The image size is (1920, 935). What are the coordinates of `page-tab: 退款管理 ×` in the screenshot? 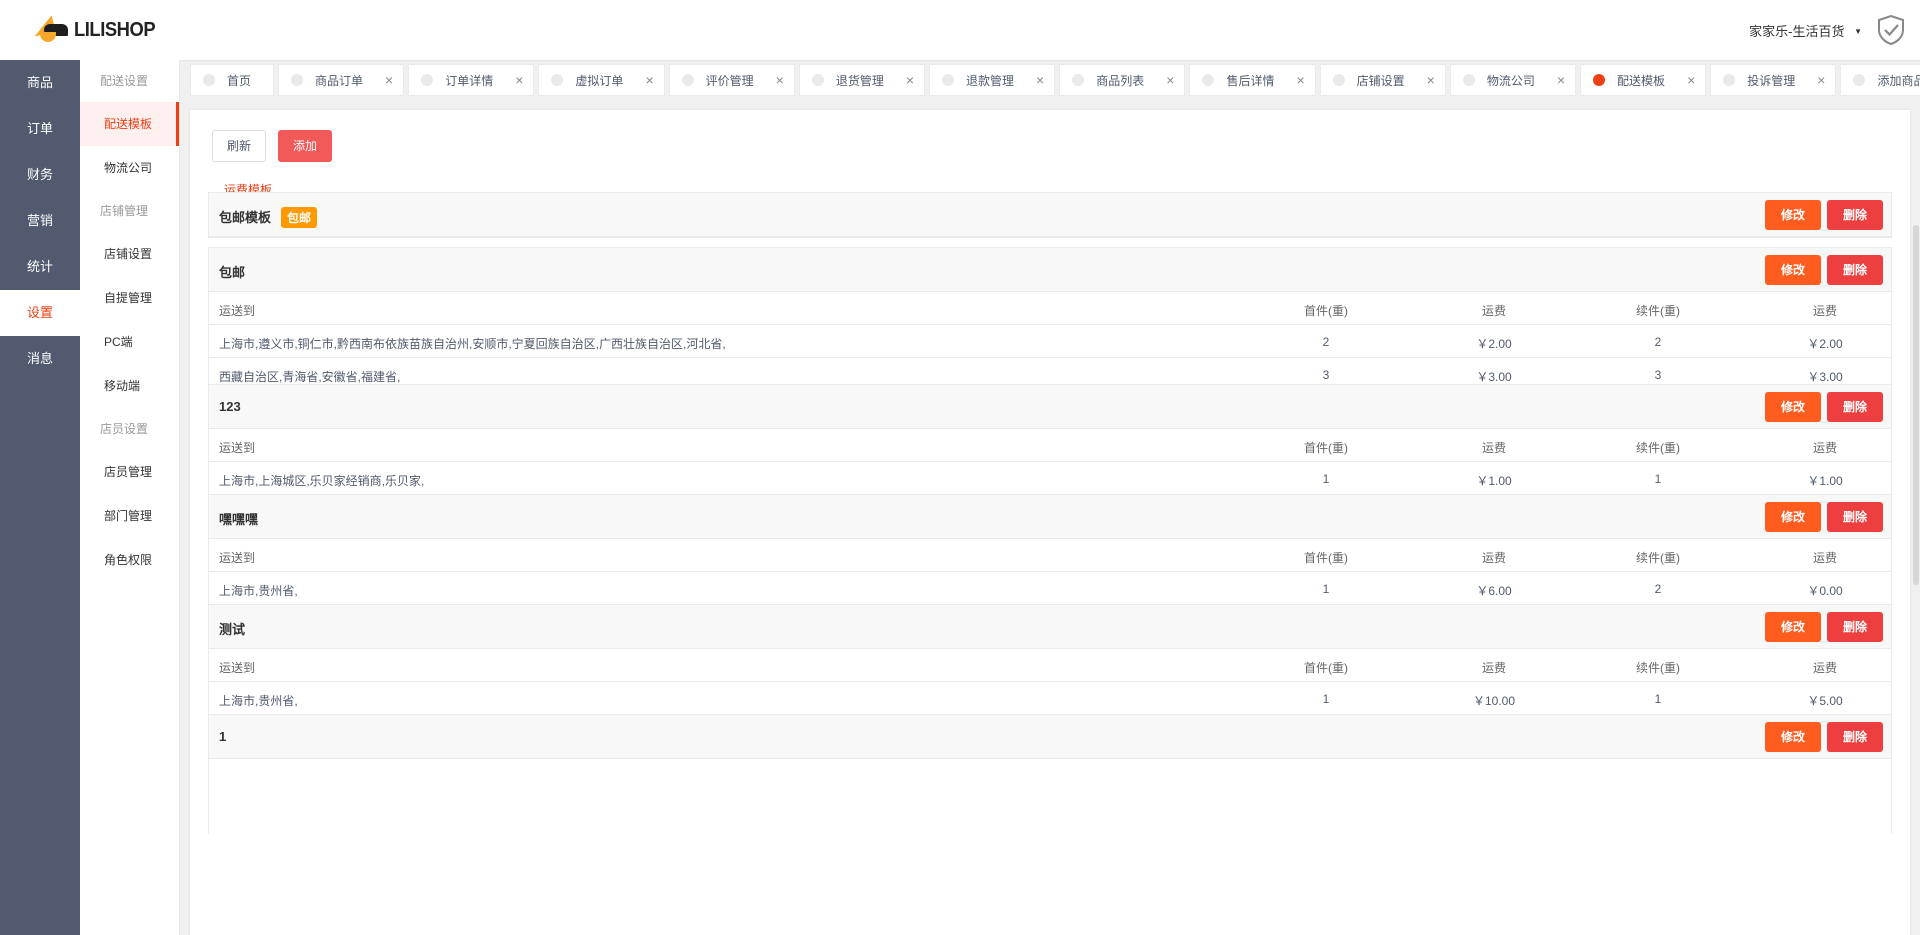 It's located at (992, 80).